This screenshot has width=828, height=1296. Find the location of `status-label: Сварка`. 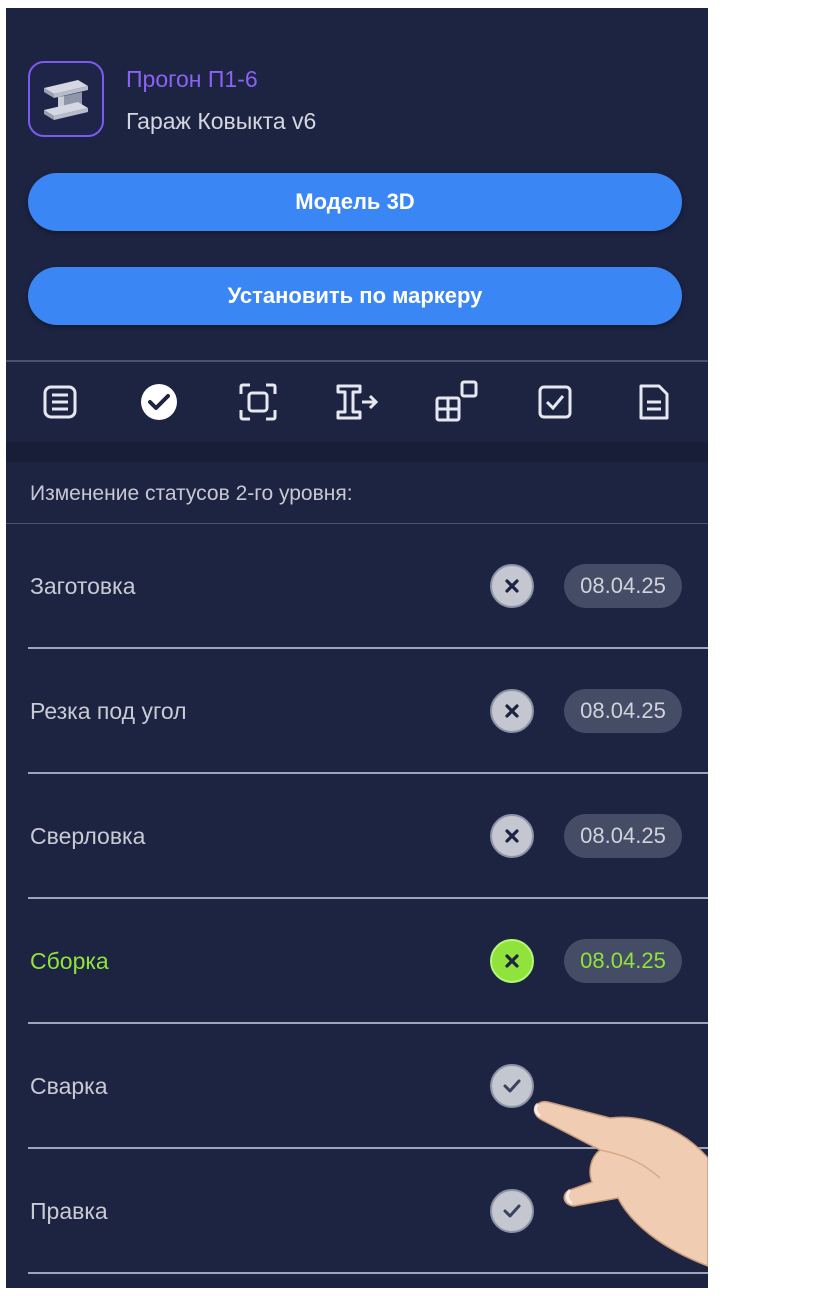

status-label: Сварка is located at coordinates (69, 1086).